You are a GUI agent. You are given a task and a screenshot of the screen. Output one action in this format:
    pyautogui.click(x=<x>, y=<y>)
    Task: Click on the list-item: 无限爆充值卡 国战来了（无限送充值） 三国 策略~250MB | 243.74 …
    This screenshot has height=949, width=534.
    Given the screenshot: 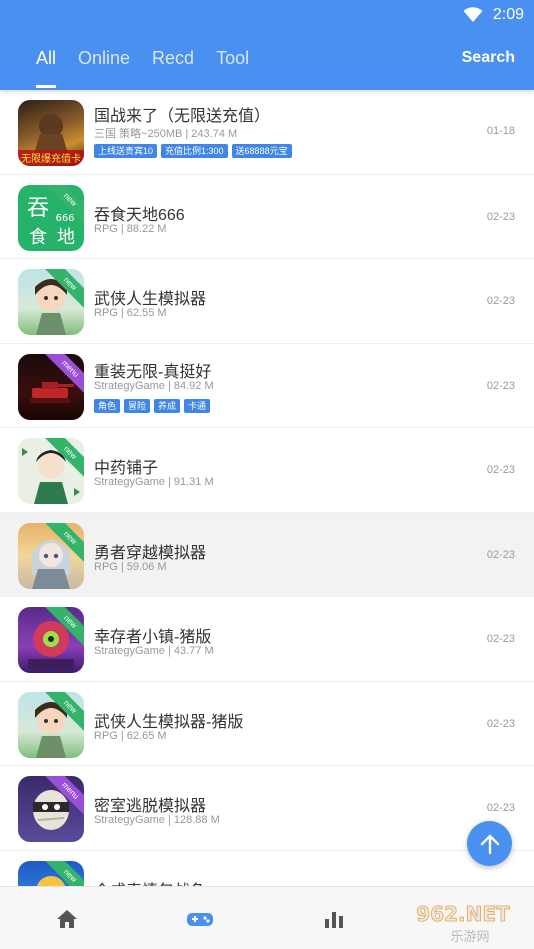 What is the action you would take?
    pyautogui.click(x=267, y=132)
    